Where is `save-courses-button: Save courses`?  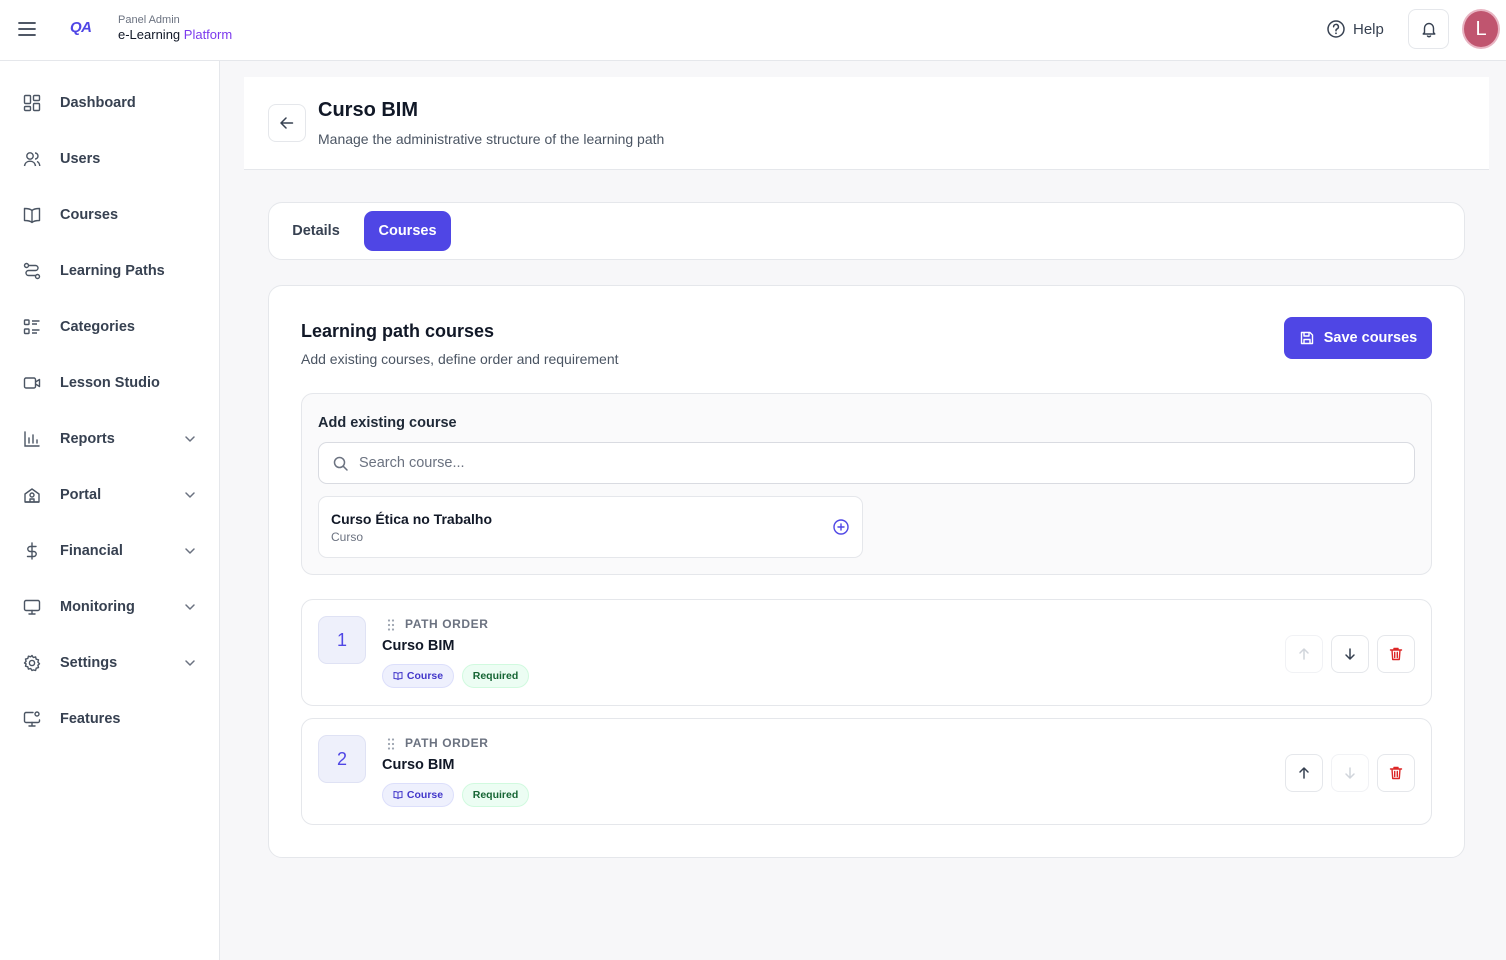 save-courses-button: Save courses is located at coordinates (1358, 338).